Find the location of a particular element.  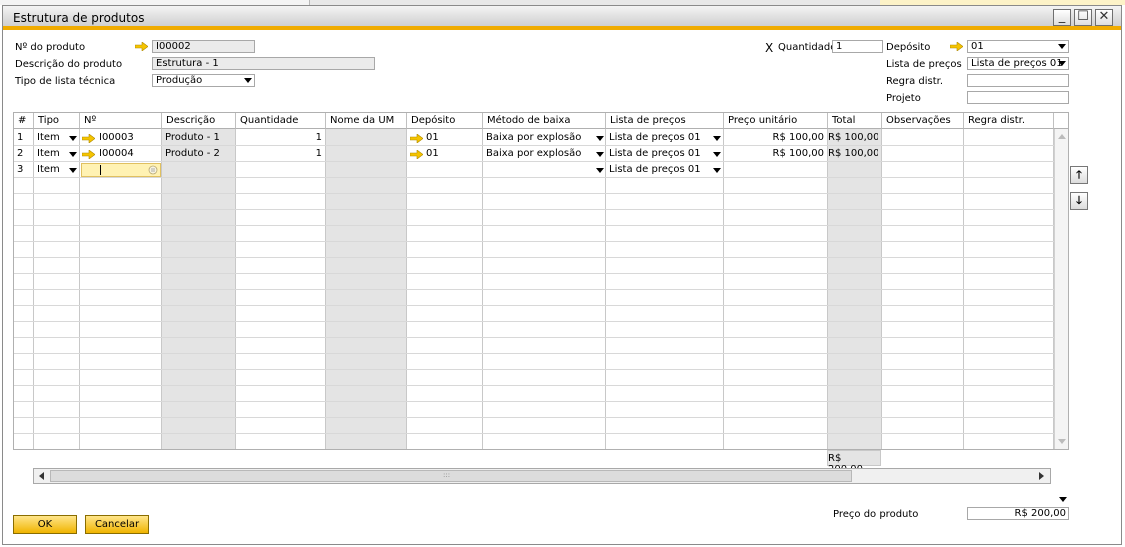

col-header: Nome da UM is located at coordinates (366, 121).